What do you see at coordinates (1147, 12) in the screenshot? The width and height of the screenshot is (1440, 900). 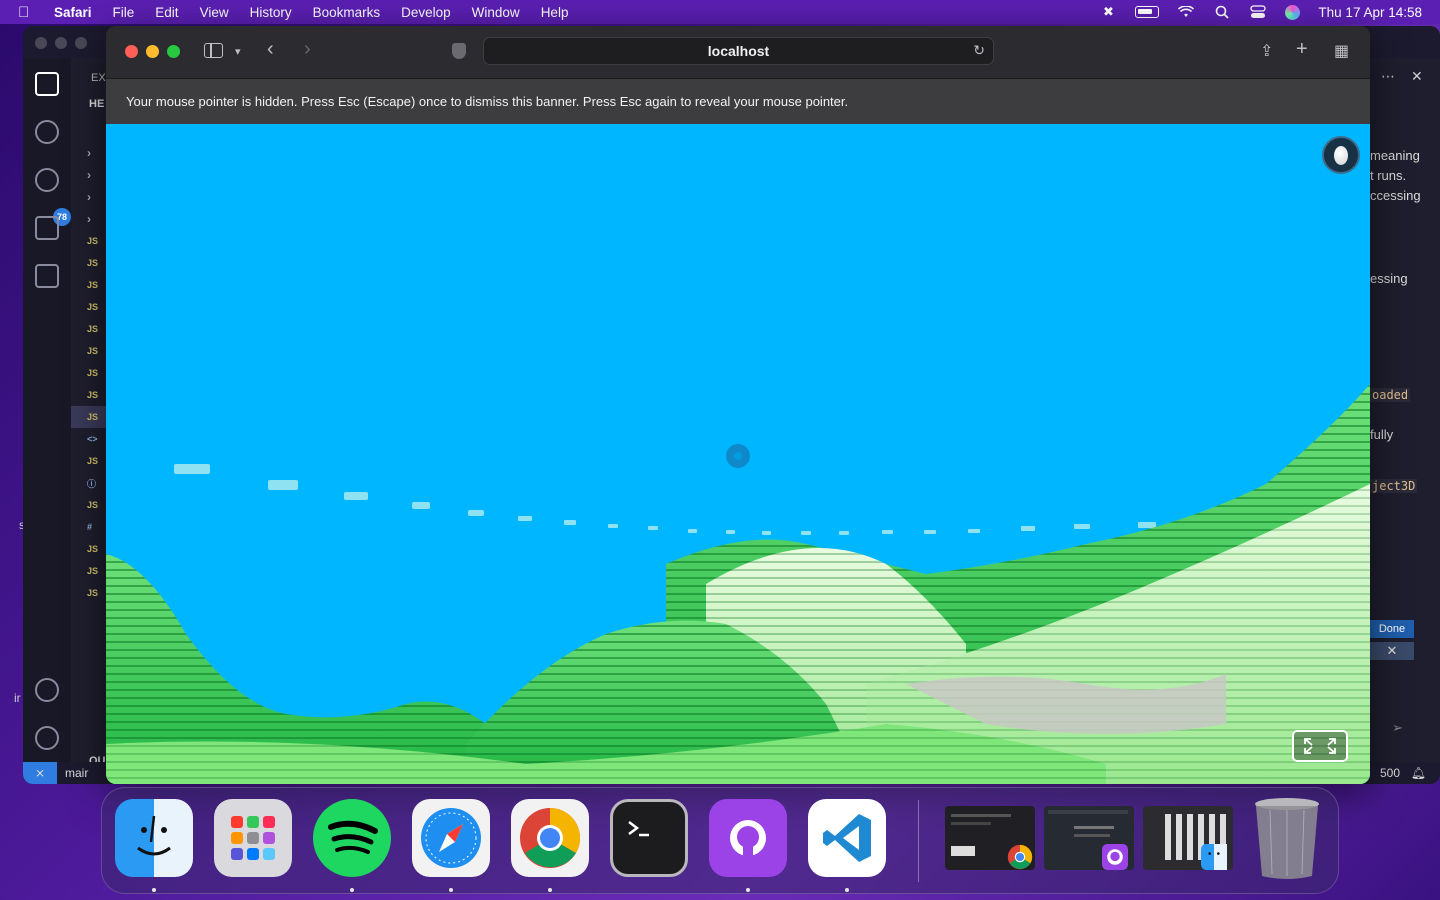 I see `battery-icon` at bounding box center [1147, 12].